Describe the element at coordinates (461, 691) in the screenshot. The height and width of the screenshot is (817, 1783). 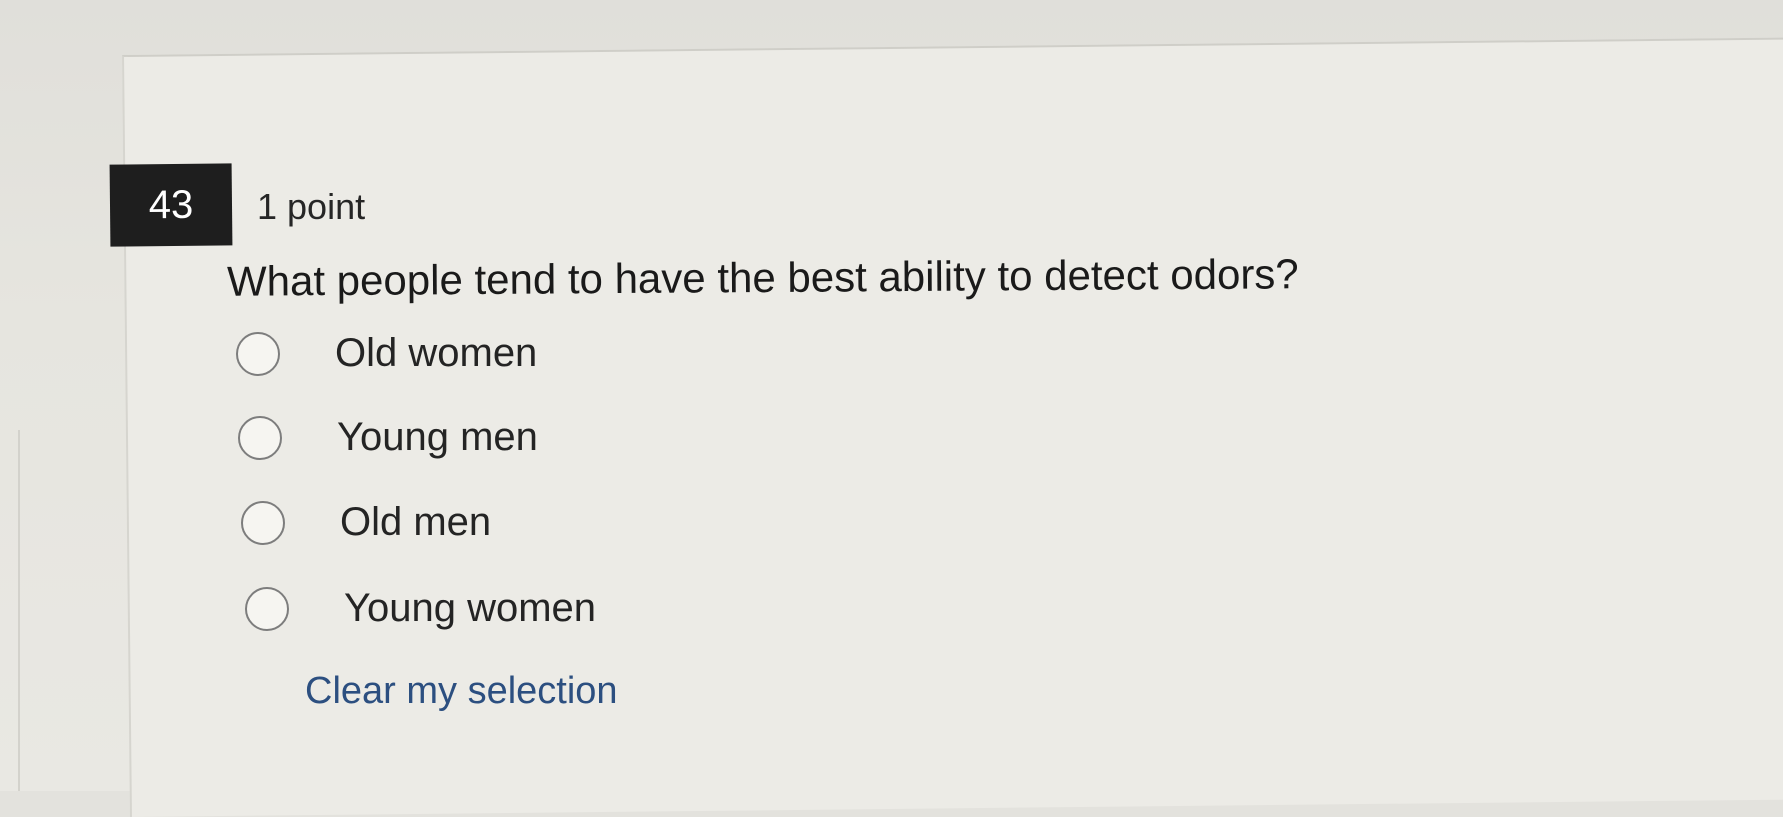
I see `clear-selection-link: Clear my selection` at that location.